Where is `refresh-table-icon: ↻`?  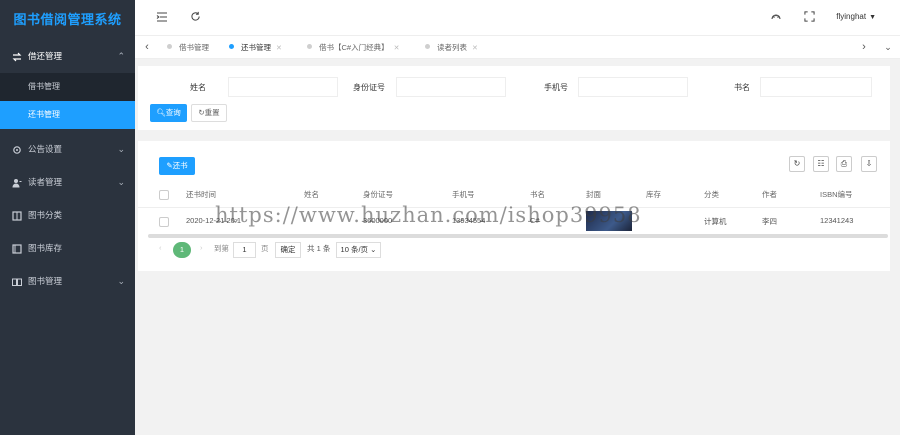 refresh-table-icon: ↻ is located at coordinates (797, 164).